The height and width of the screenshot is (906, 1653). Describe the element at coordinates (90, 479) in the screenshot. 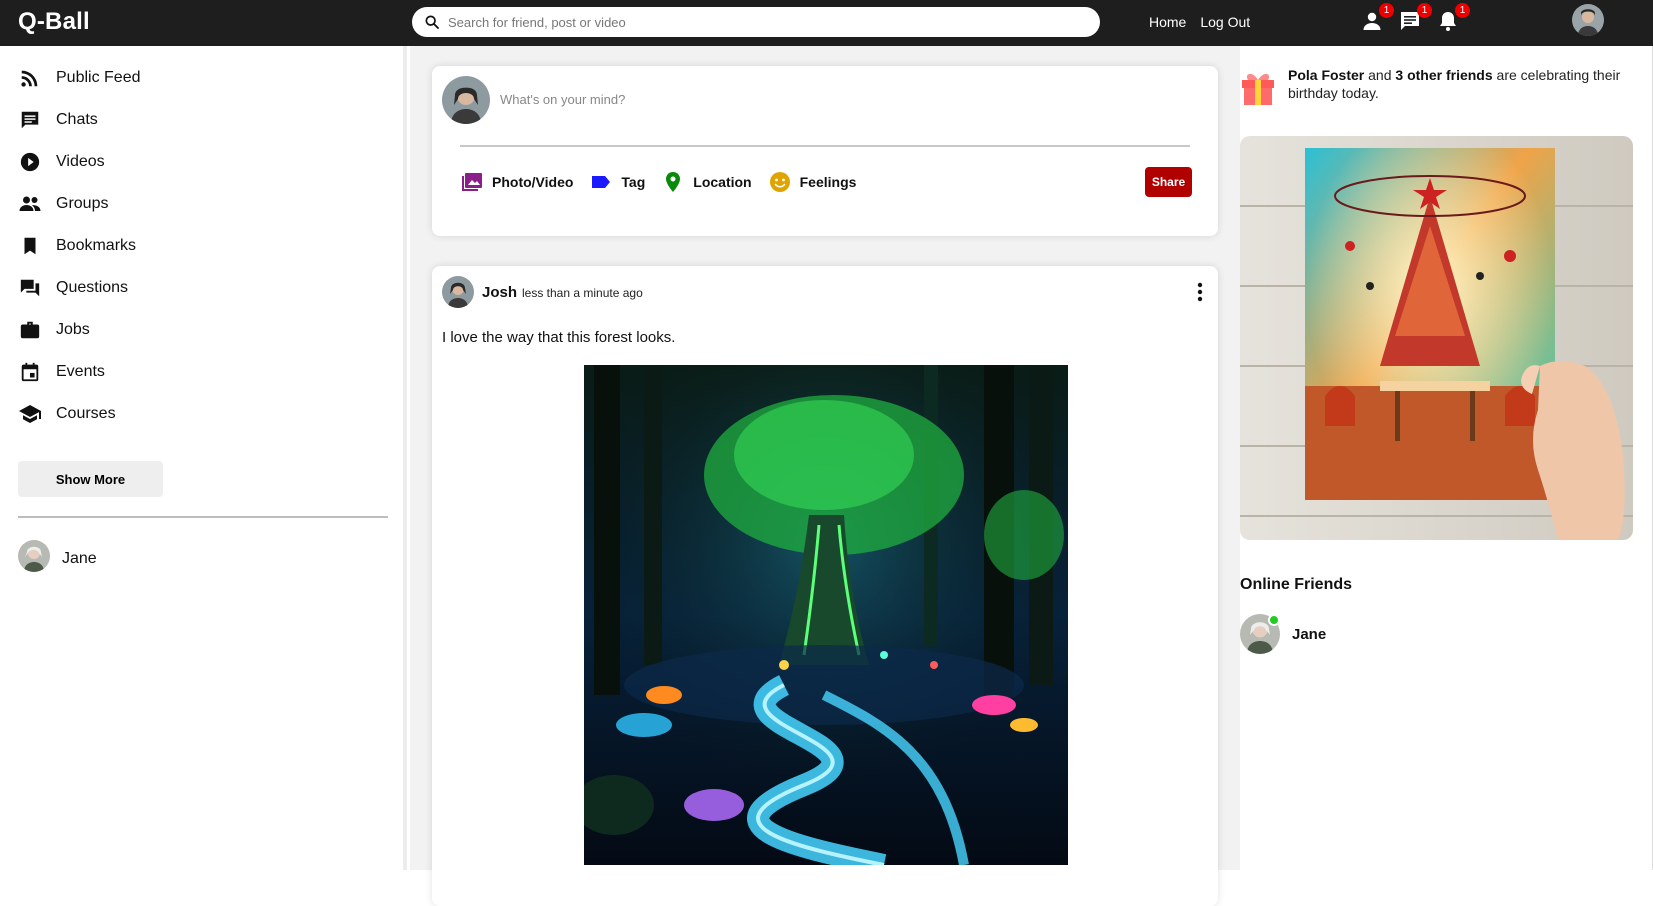

I see `show-more-button: Show More` at that location.